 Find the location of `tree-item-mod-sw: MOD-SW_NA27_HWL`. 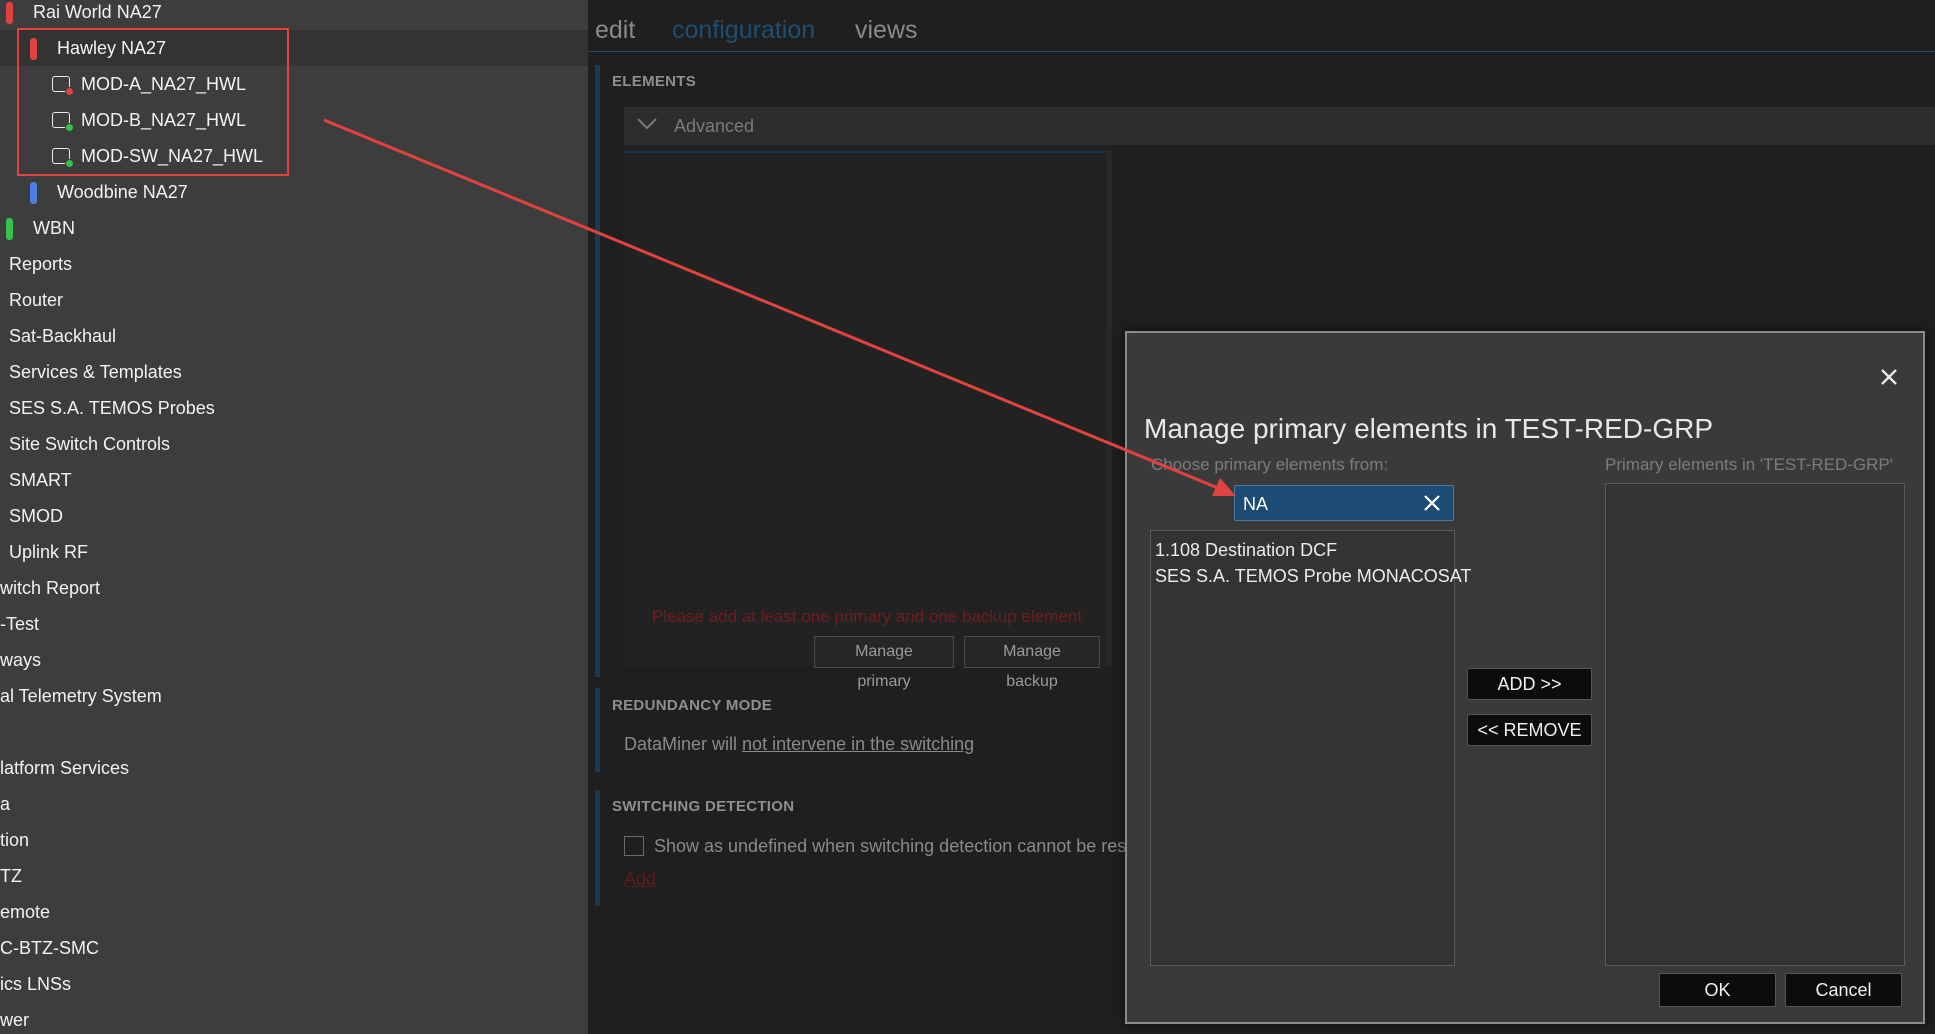

tree-item-mod-sw: MOD-SW_NA27_HWL is located at coordinates (294, 156).